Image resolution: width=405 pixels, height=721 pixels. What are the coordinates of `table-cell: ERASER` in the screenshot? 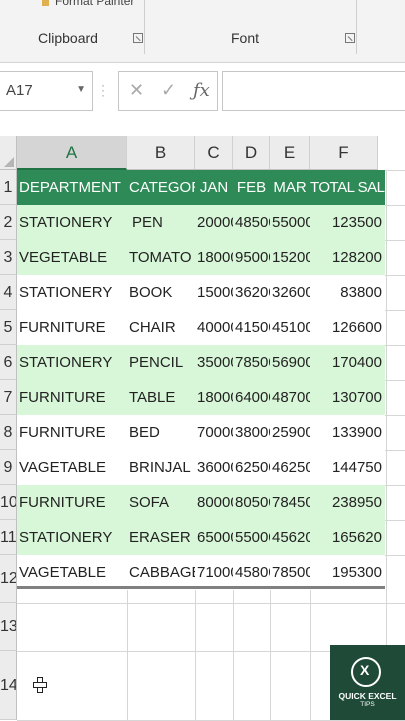 It's located at (161, 537).